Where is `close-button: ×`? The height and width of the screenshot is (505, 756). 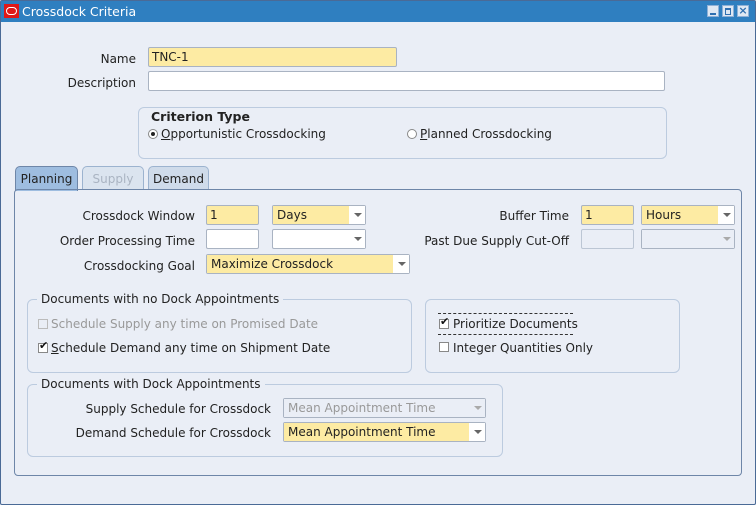 close-button: × is located at coordinates (743, 11).